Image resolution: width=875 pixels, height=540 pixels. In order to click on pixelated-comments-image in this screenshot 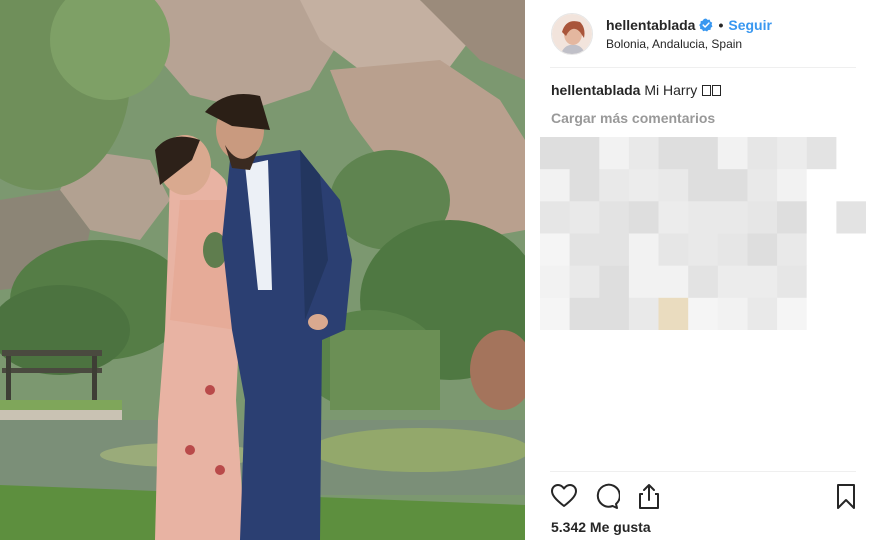, I will do `click(703, 234)`.